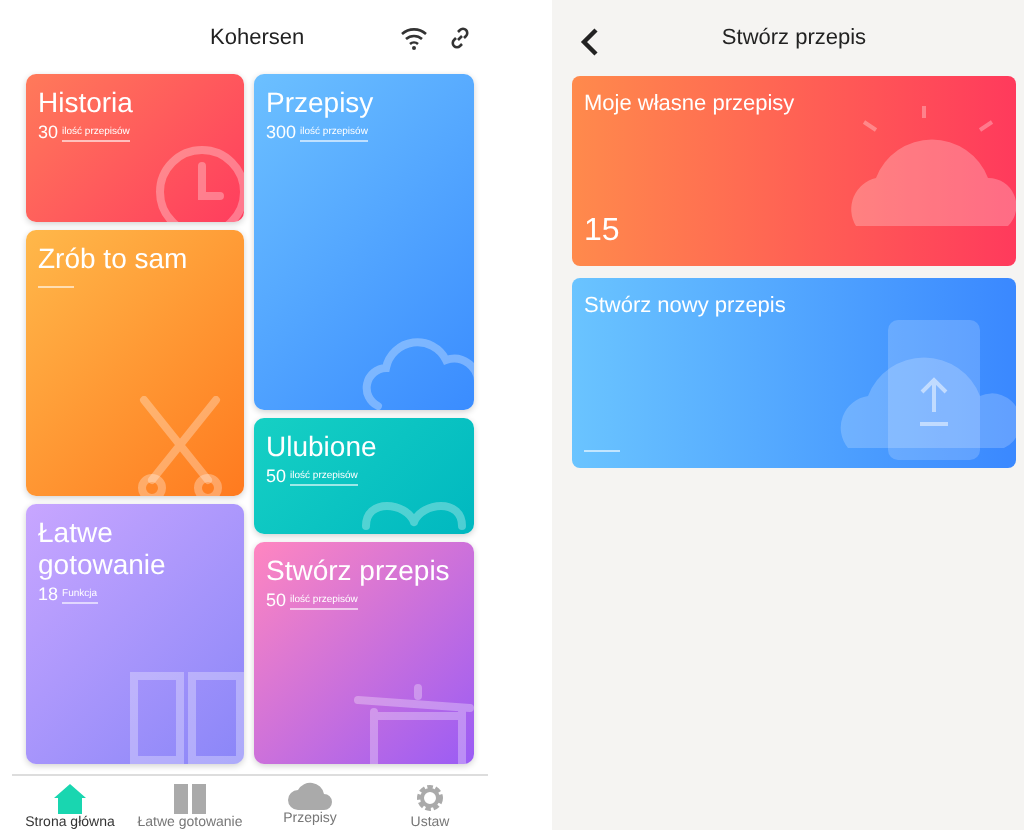  I want to click on option-card: Stwórz nowy przepis, so click(794, 373).